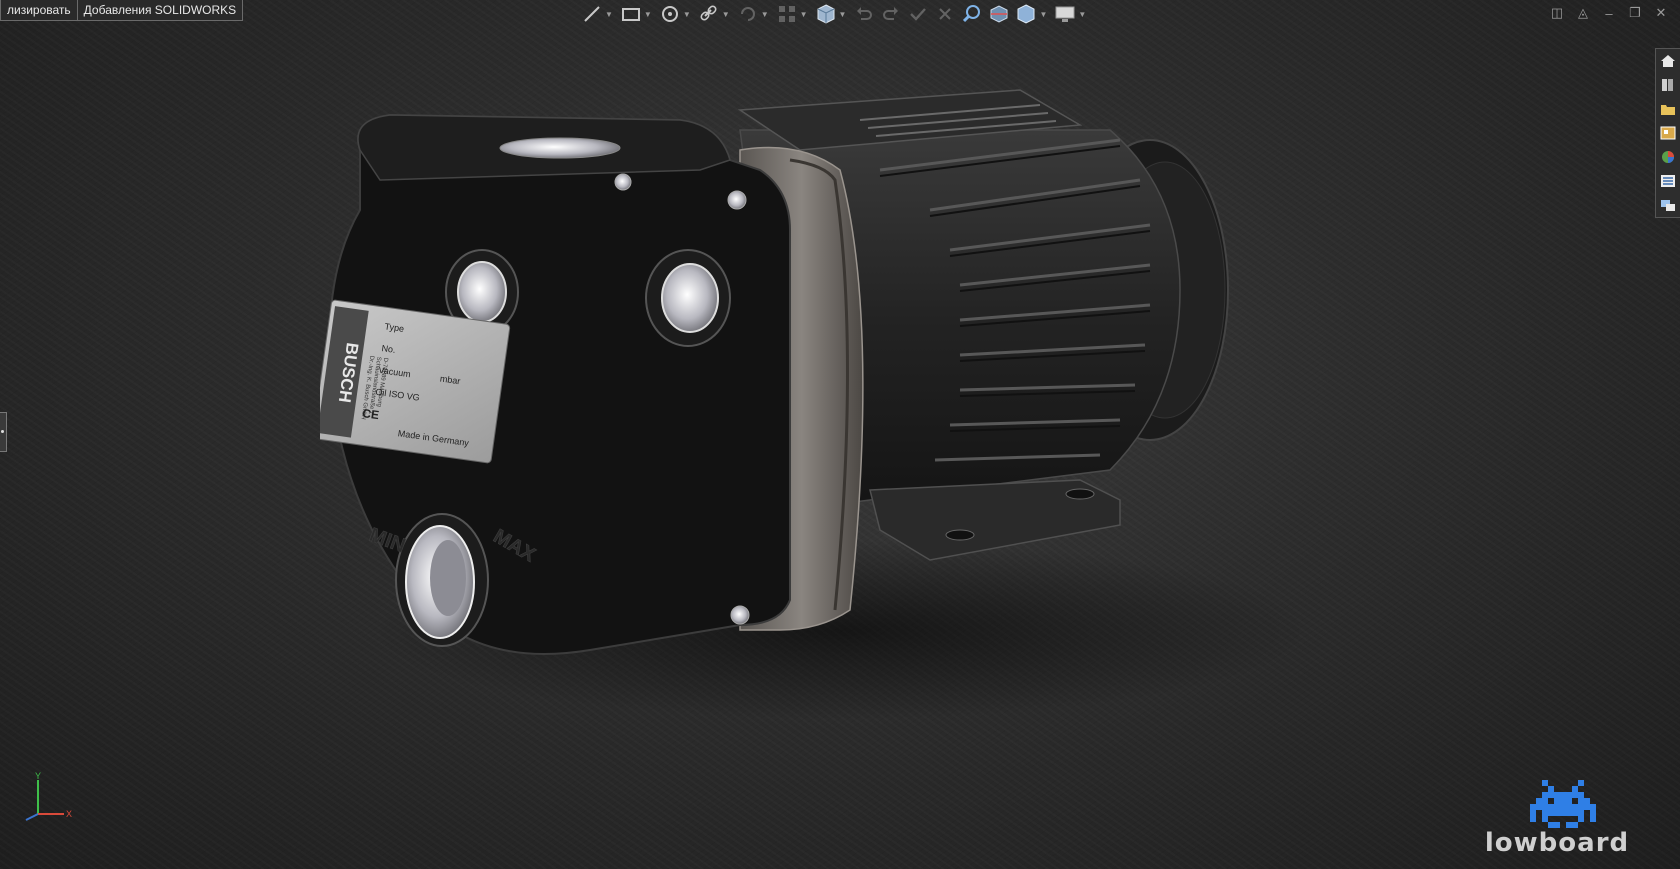 Image resolution: width=1680 pixels, height=869 pixels. What do you see at coordinates (669, 14) in the screenshot?
I see `circle-icon` at bounding box center [669, 14].